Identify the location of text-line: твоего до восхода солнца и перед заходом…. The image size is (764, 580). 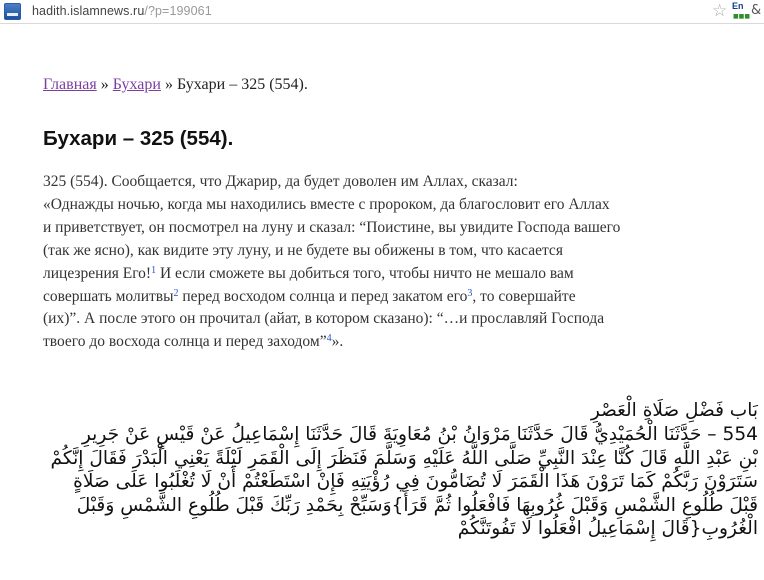
(401, 342).